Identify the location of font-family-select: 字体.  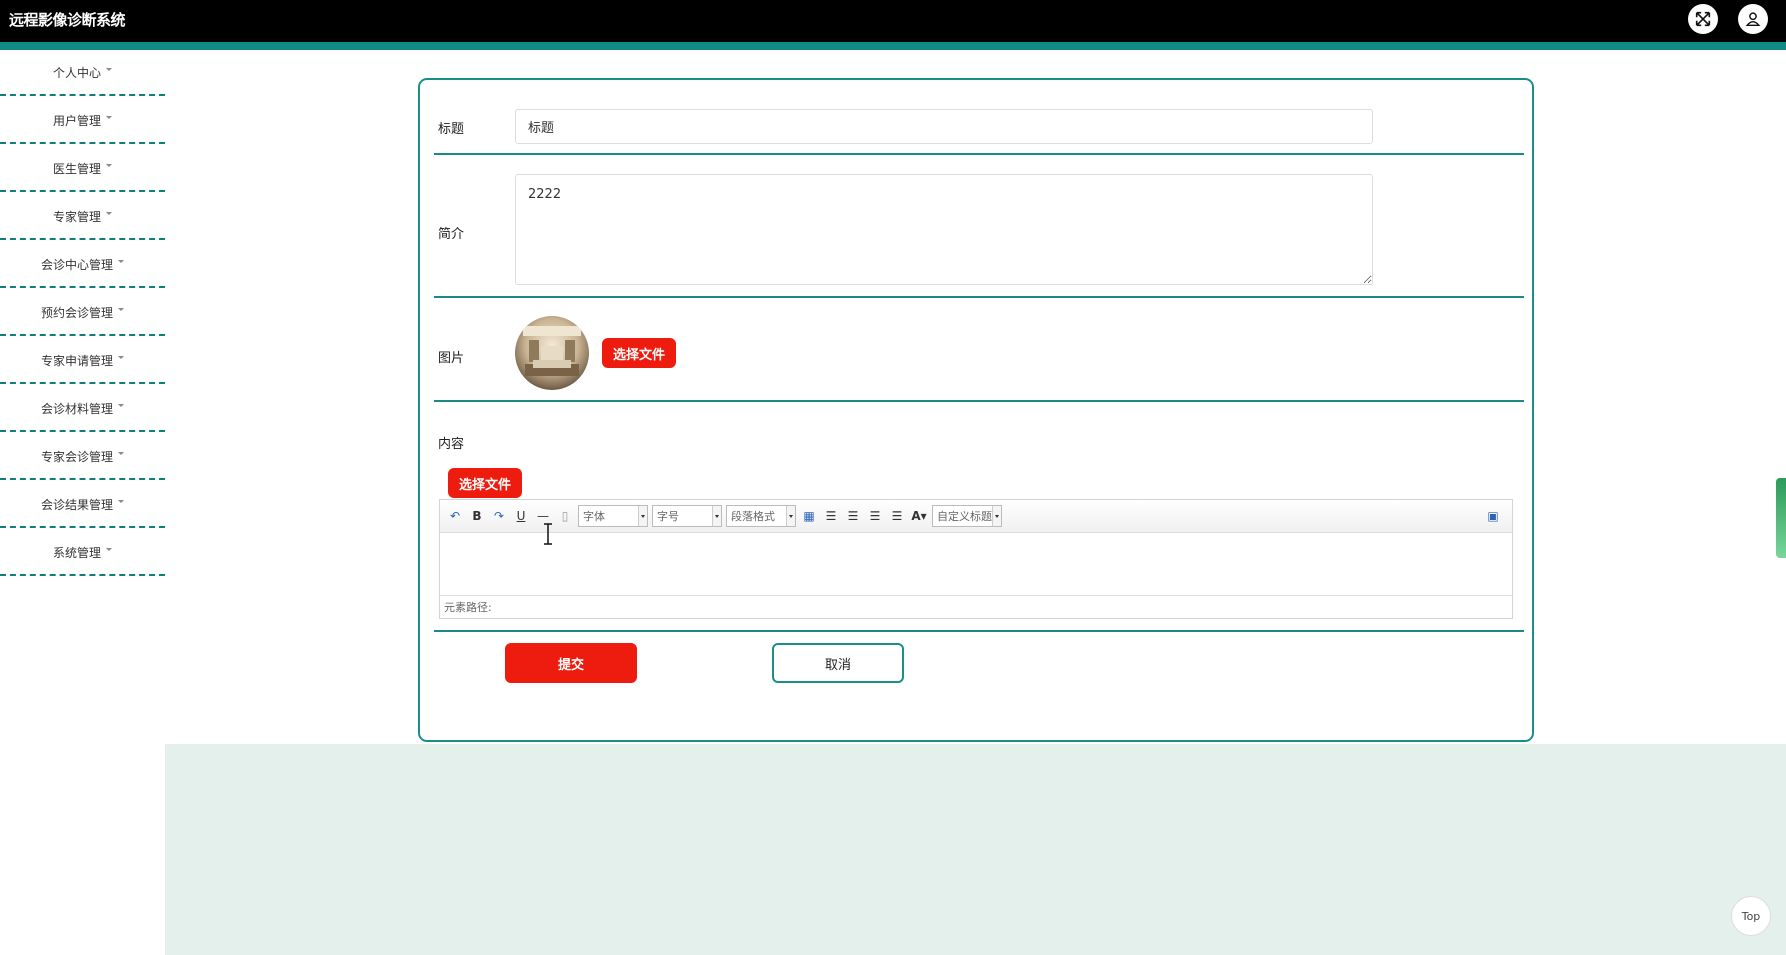
(613, 516).